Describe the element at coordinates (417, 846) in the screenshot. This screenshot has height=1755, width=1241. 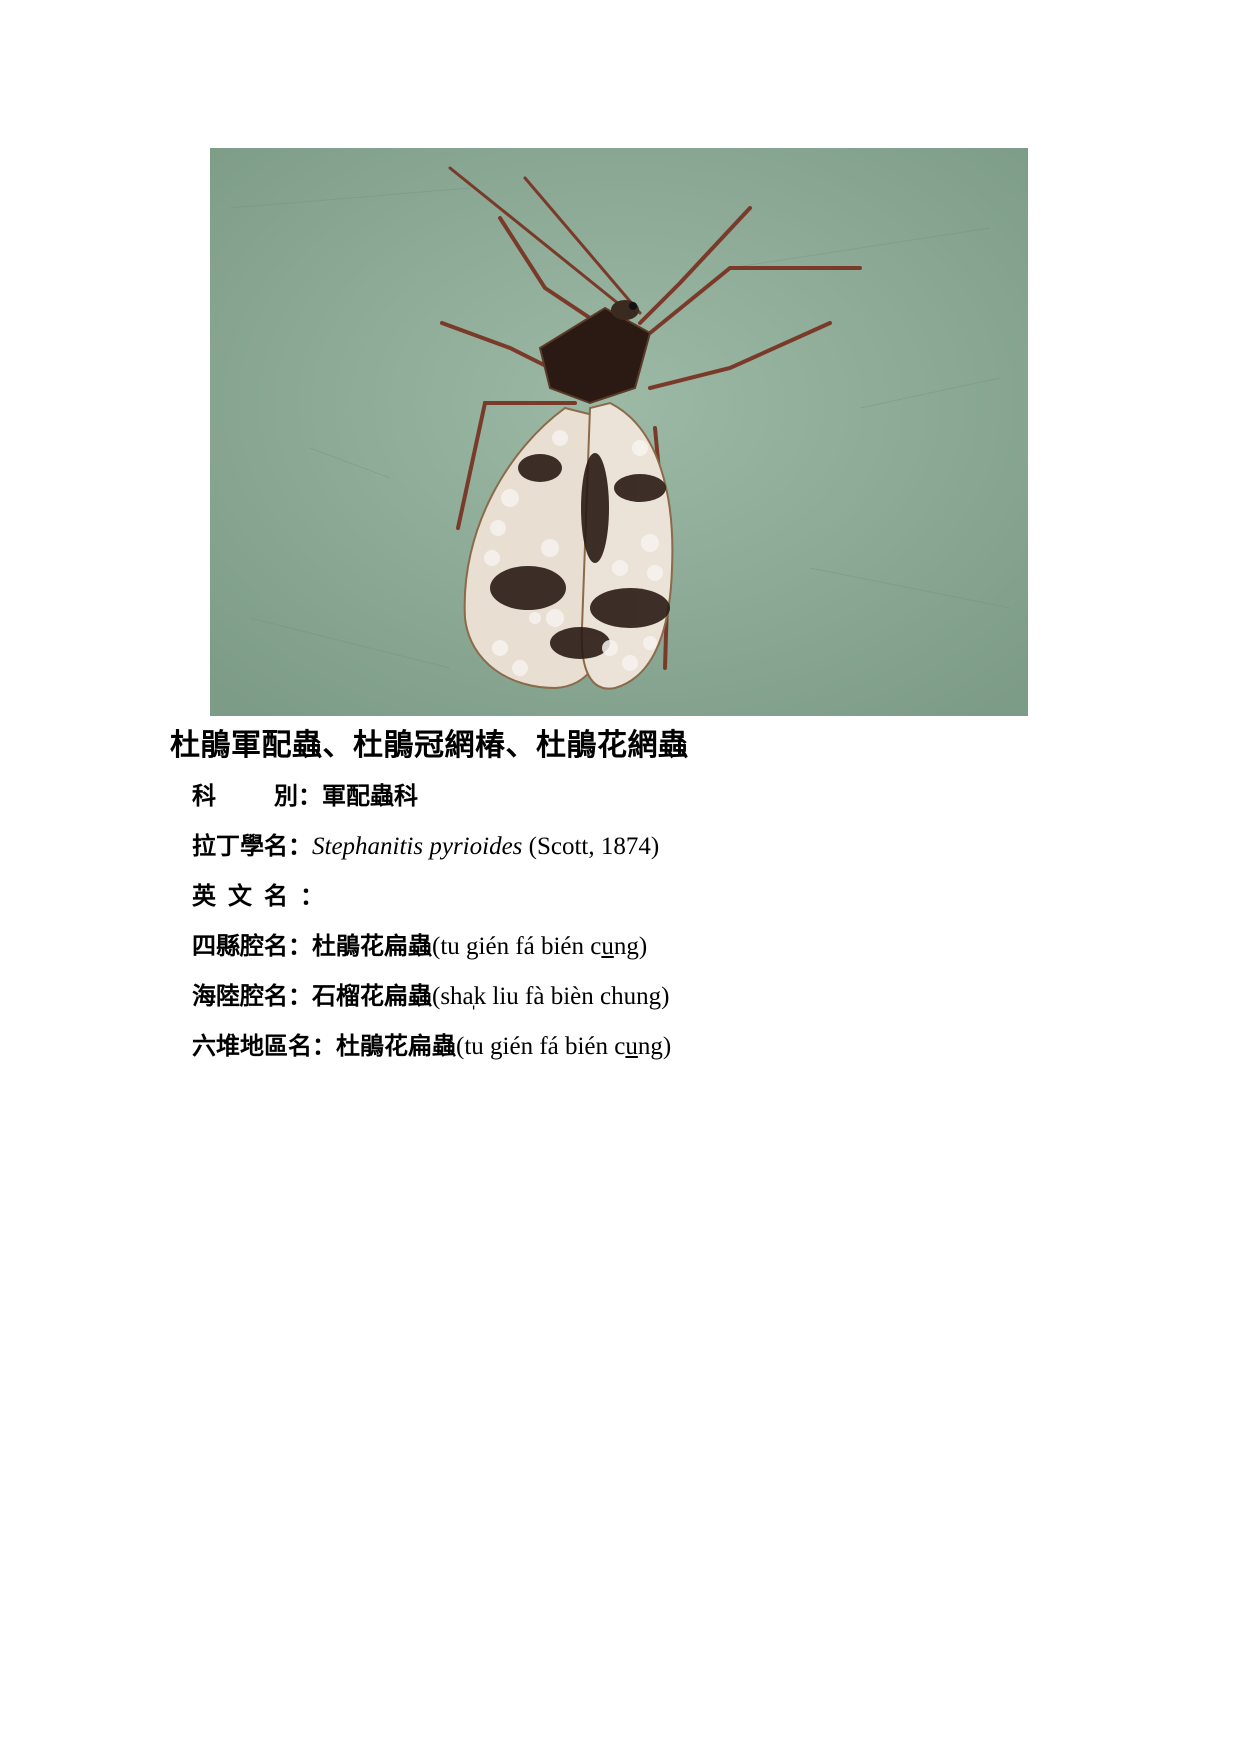
I see `field-latin-binomial: Stephanitis pyrioides` at that location.